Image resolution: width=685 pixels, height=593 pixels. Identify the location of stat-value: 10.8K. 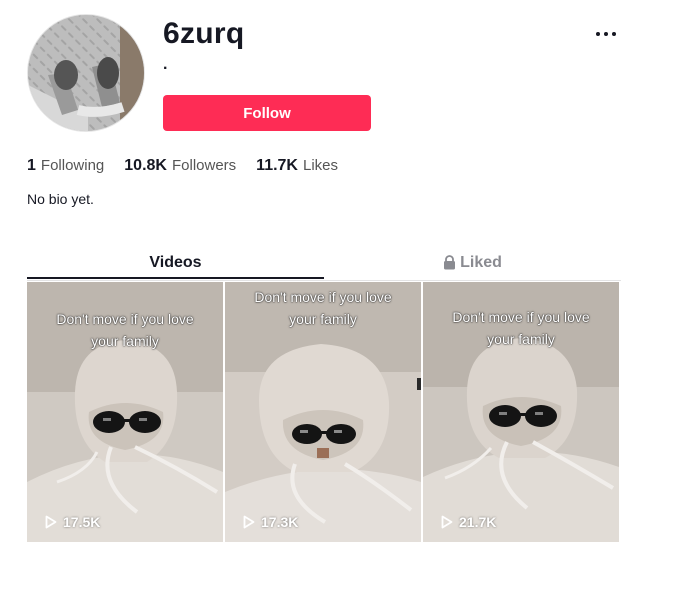
(145, 165).